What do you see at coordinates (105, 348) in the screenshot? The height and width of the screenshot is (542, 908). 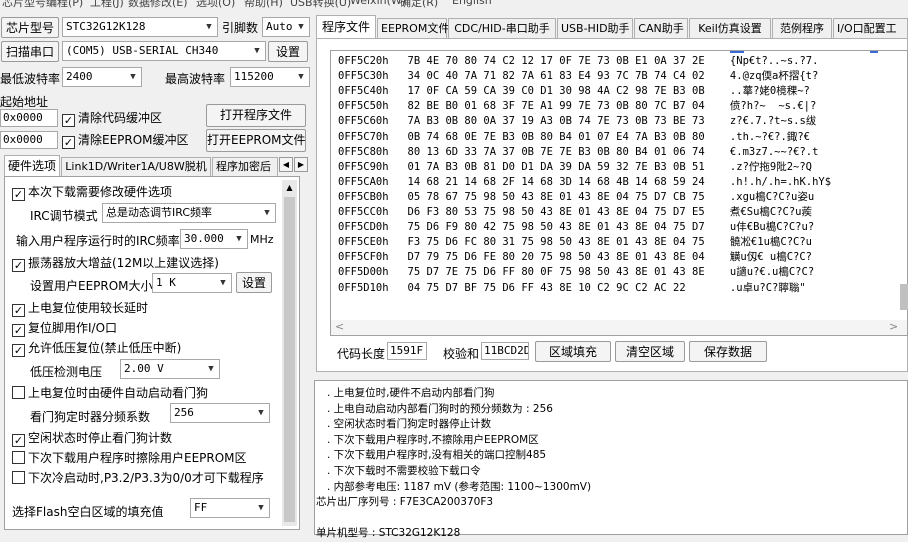 I see `lvd-reset-label: 允许低压复位(禁止低压中断)` at bounding box center [105, 348].